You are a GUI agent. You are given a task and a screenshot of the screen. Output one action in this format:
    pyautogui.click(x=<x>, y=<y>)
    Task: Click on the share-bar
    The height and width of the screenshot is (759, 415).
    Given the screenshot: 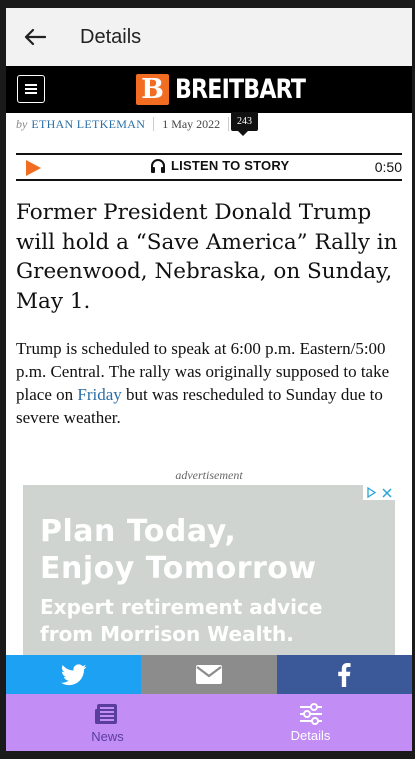 What is the action you would take?
    pyautogui.click(x=209, y=674)
    